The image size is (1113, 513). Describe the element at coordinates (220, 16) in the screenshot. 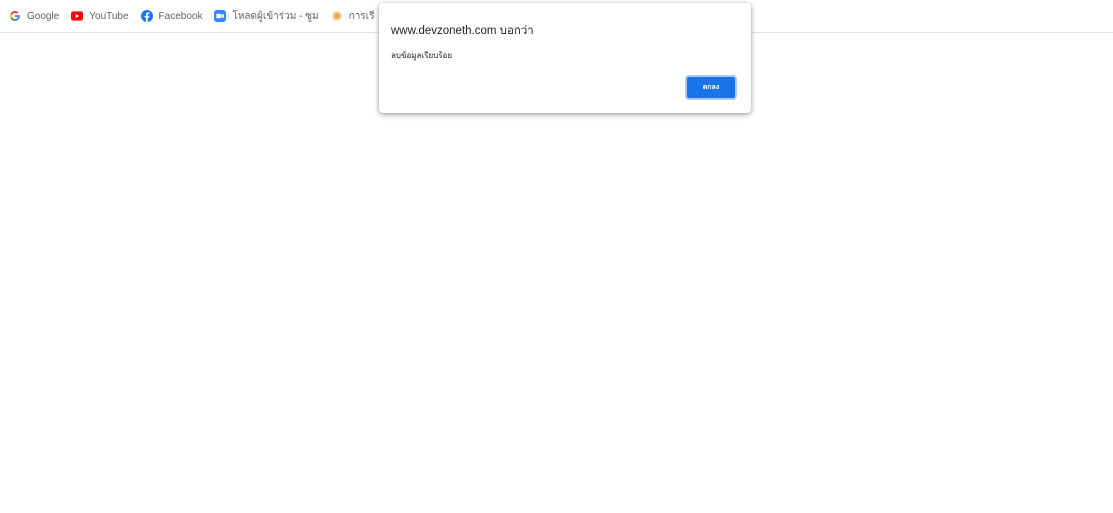

I see `zoom-icon` at that location.